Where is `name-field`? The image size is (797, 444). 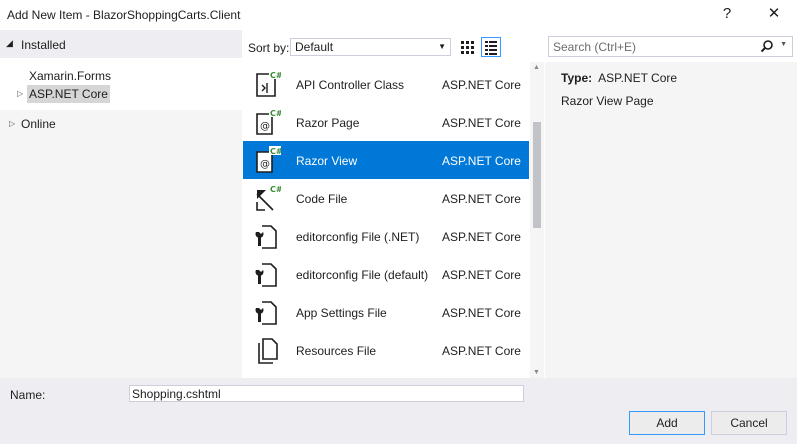 name-field is located at coordinates (326, 393).